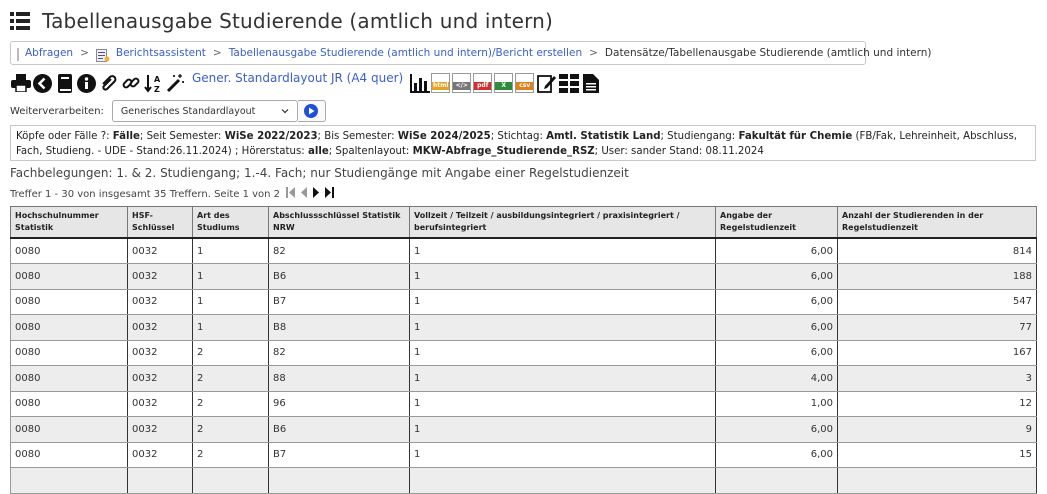 This screenshot has height=494, width=1047. I want to click on table-cell: 96, so click(339, 403).